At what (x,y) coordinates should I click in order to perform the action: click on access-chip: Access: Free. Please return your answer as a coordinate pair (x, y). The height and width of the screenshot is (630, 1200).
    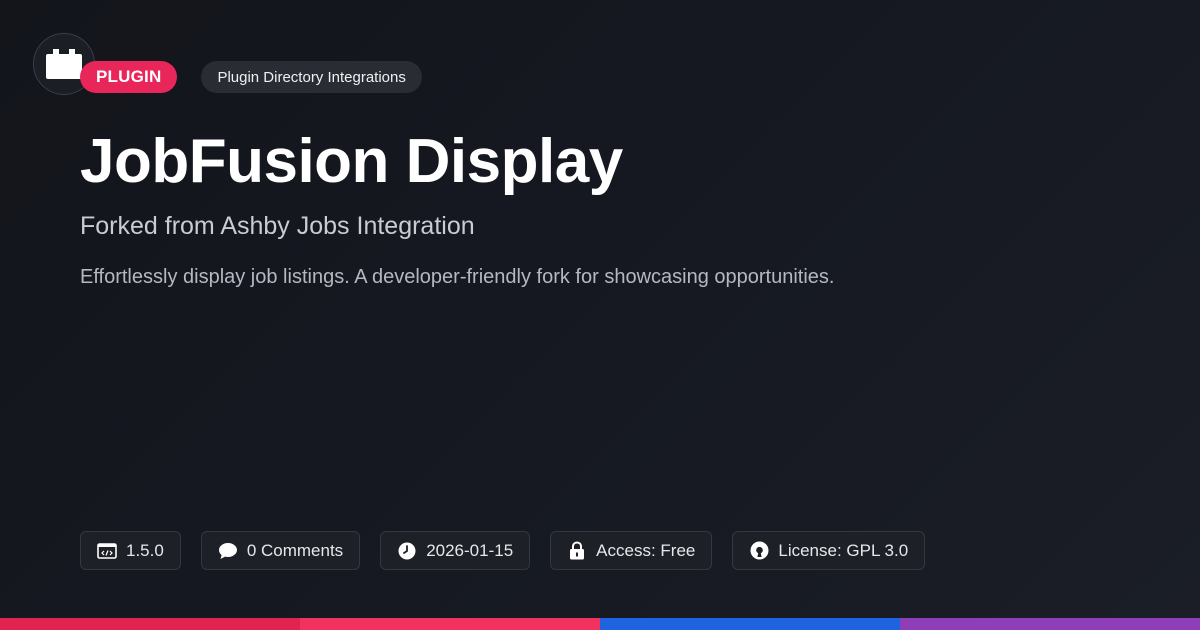
    Looking at the image, I should click on (631, 550).